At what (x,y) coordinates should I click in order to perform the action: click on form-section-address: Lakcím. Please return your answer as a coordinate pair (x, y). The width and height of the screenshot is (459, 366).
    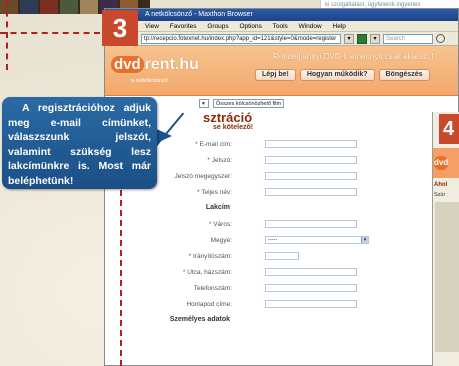
    Looking at the image, I should click on (296, 211).